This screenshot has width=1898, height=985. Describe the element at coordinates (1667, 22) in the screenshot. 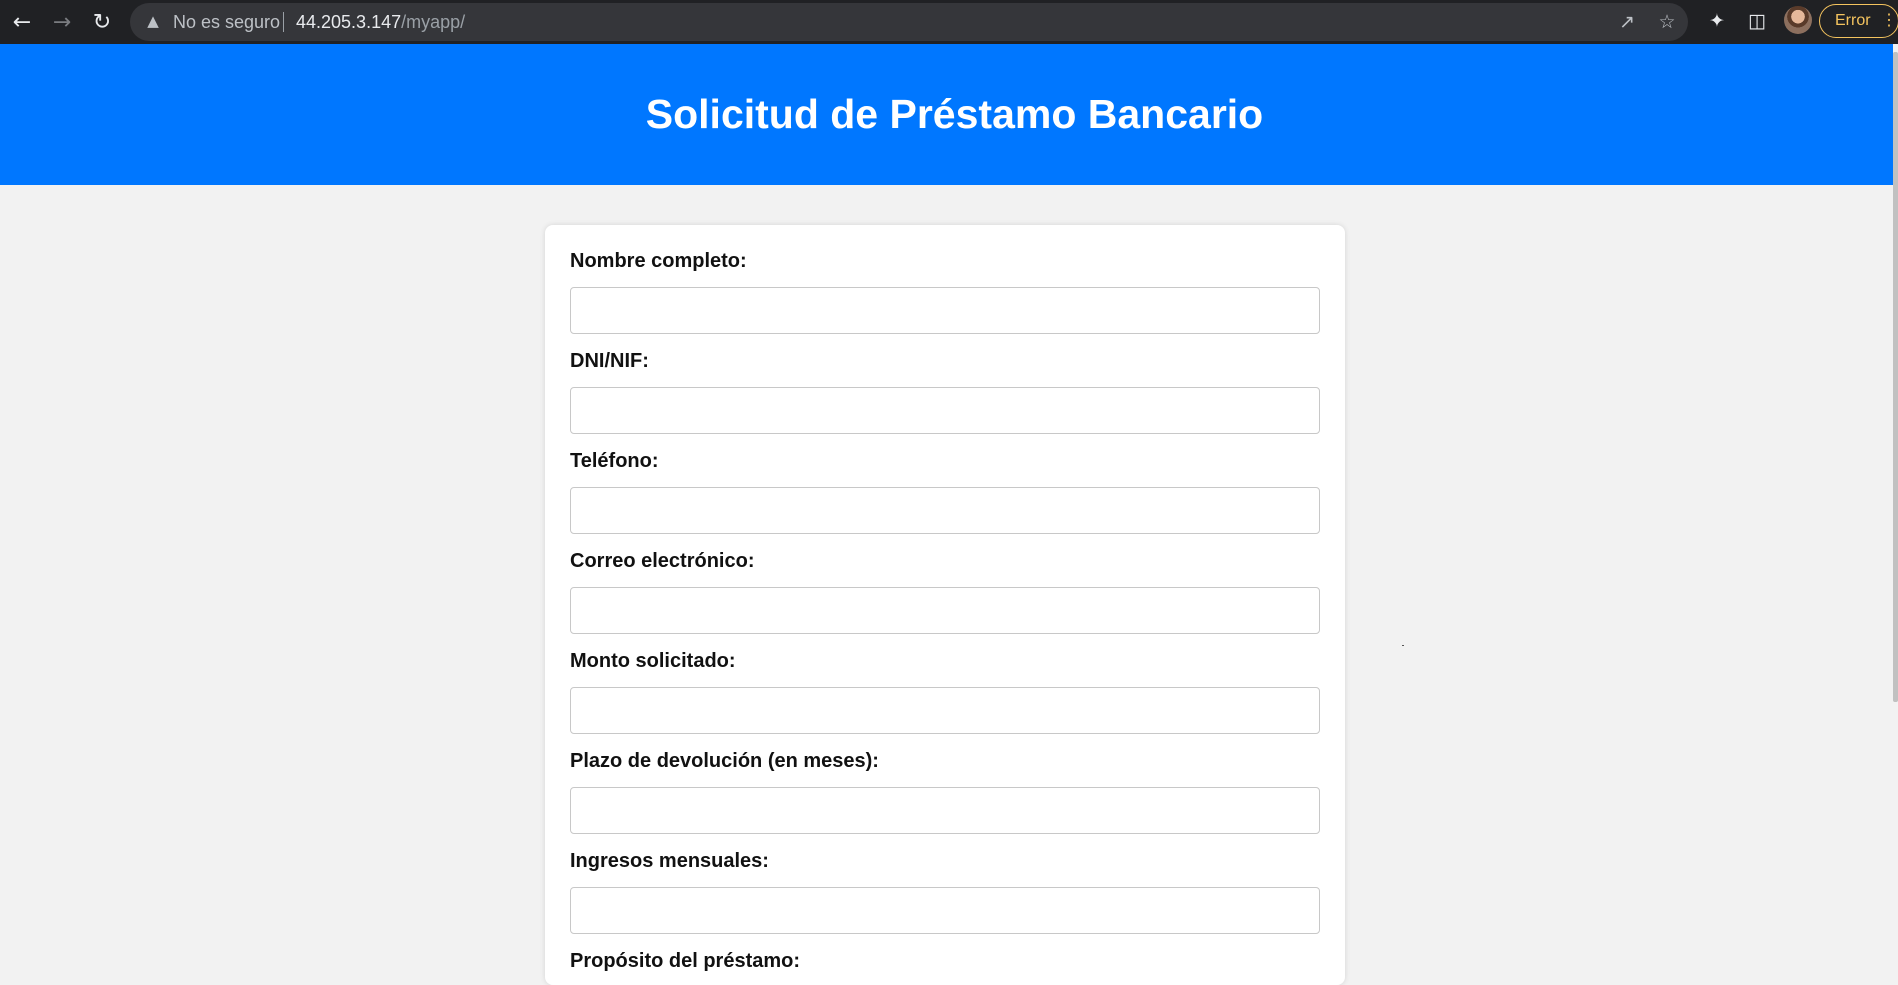

I see `bookmark-star-icon: ☆` at that location.